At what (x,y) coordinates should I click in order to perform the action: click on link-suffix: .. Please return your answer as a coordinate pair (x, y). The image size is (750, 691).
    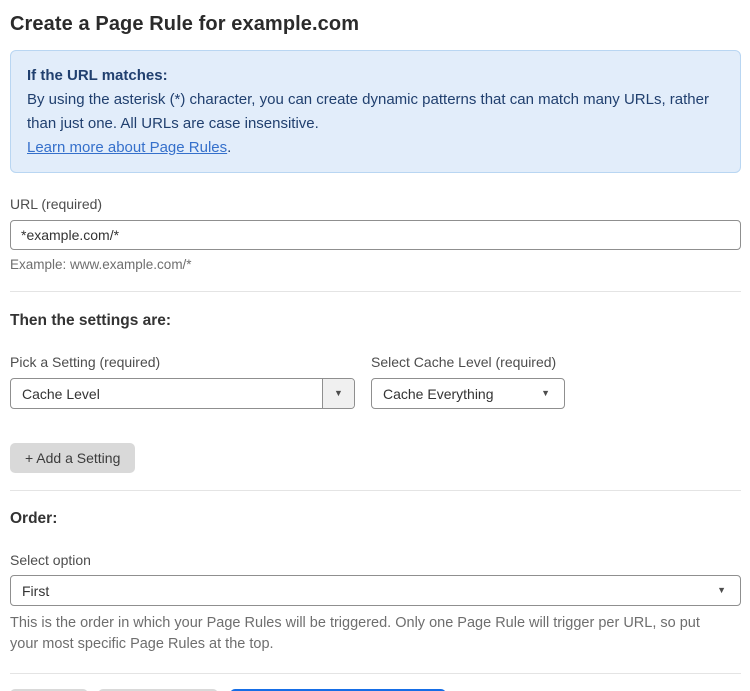
    Looking at the image, I should click on (229, 147).